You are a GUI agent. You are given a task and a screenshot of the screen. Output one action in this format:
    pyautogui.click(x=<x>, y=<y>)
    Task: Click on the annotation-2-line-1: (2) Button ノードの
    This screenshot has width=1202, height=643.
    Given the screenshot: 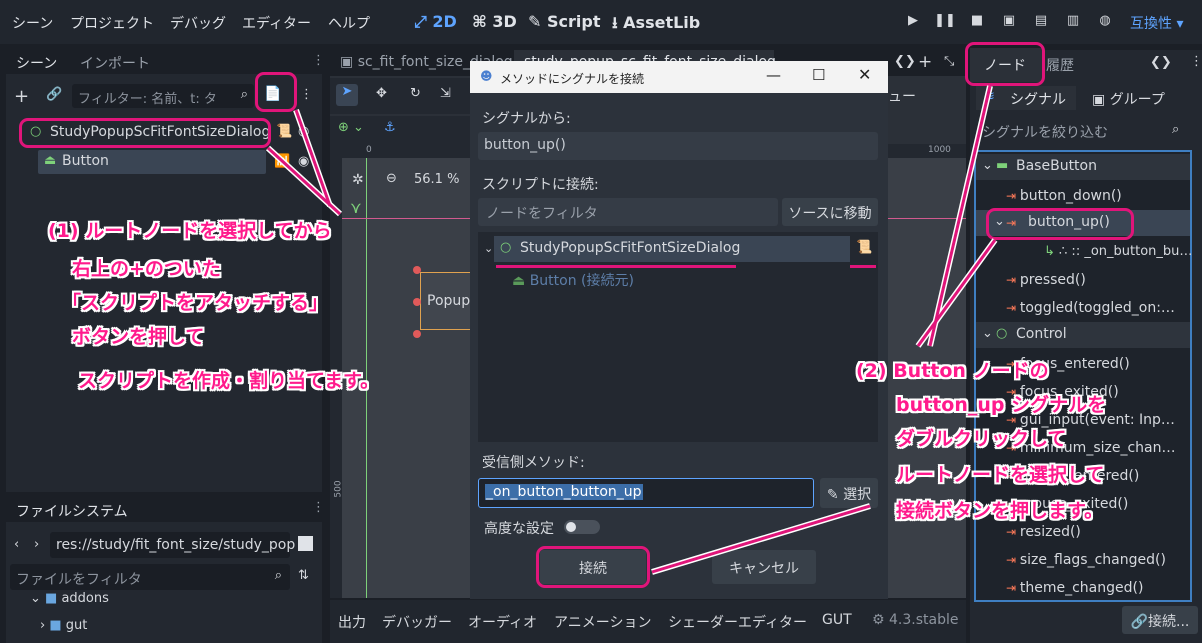 What is the action you would take?
    pyautogui.click(x=952, y=371)
    